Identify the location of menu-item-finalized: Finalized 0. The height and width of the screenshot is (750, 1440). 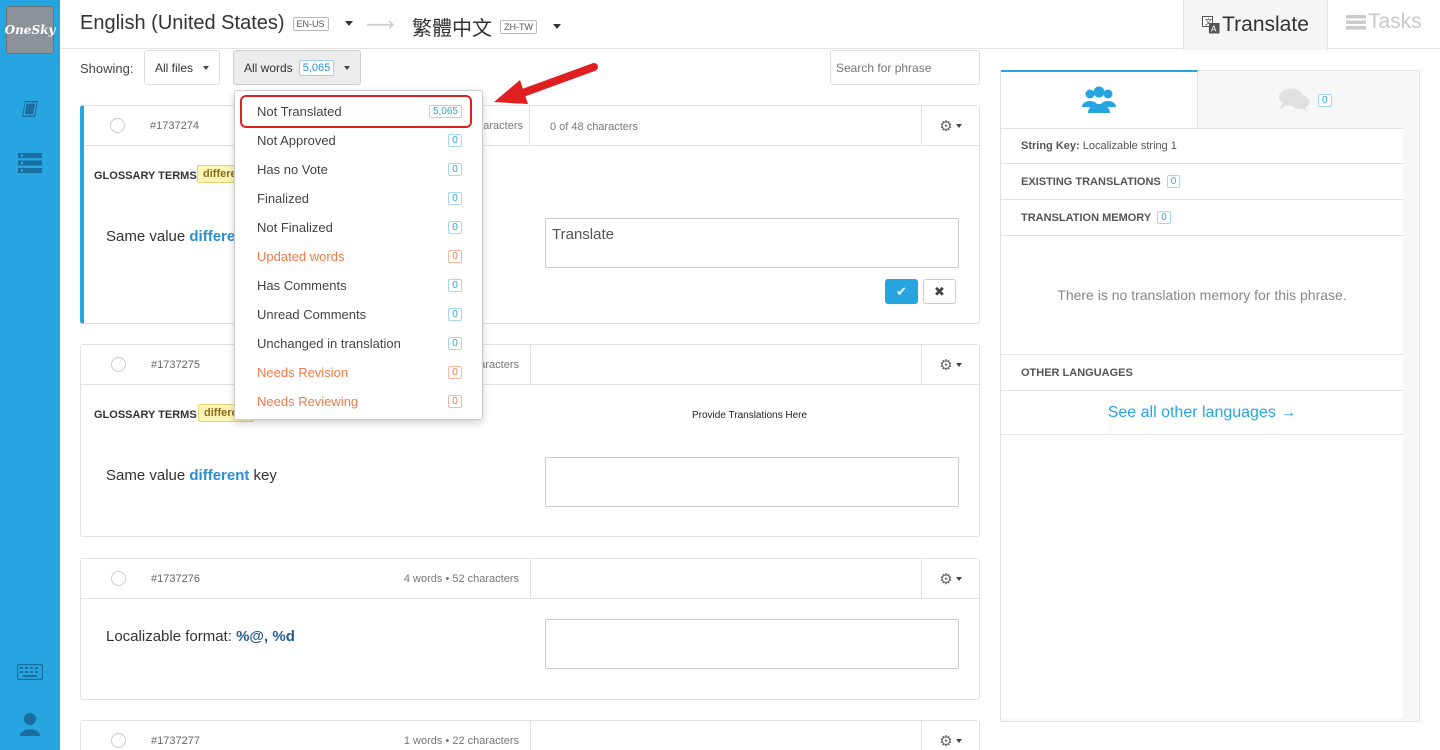
(358, 198).